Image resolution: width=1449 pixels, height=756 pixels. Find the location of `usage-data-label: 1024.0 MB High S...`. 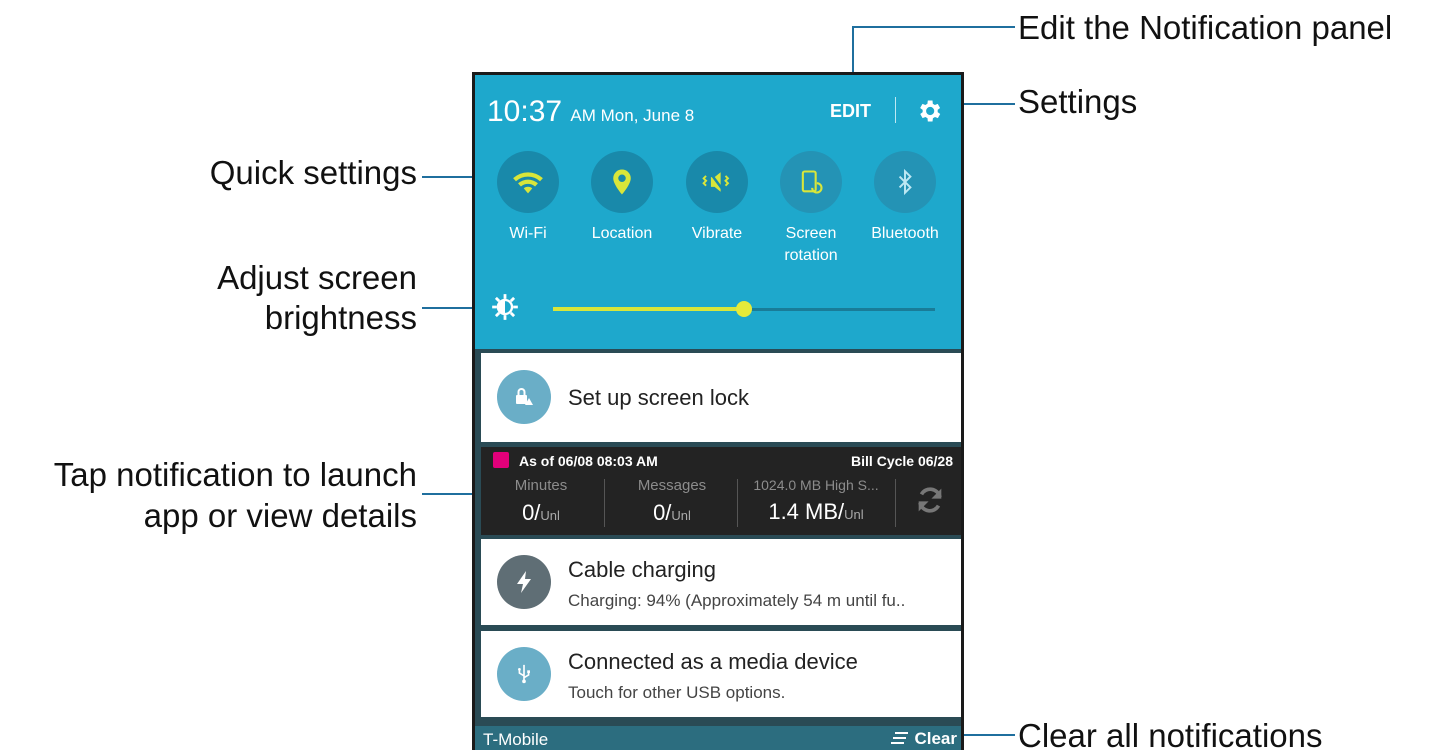

usage-data-label: 1024.0 MB High S... is located at coordinates (816, 485).